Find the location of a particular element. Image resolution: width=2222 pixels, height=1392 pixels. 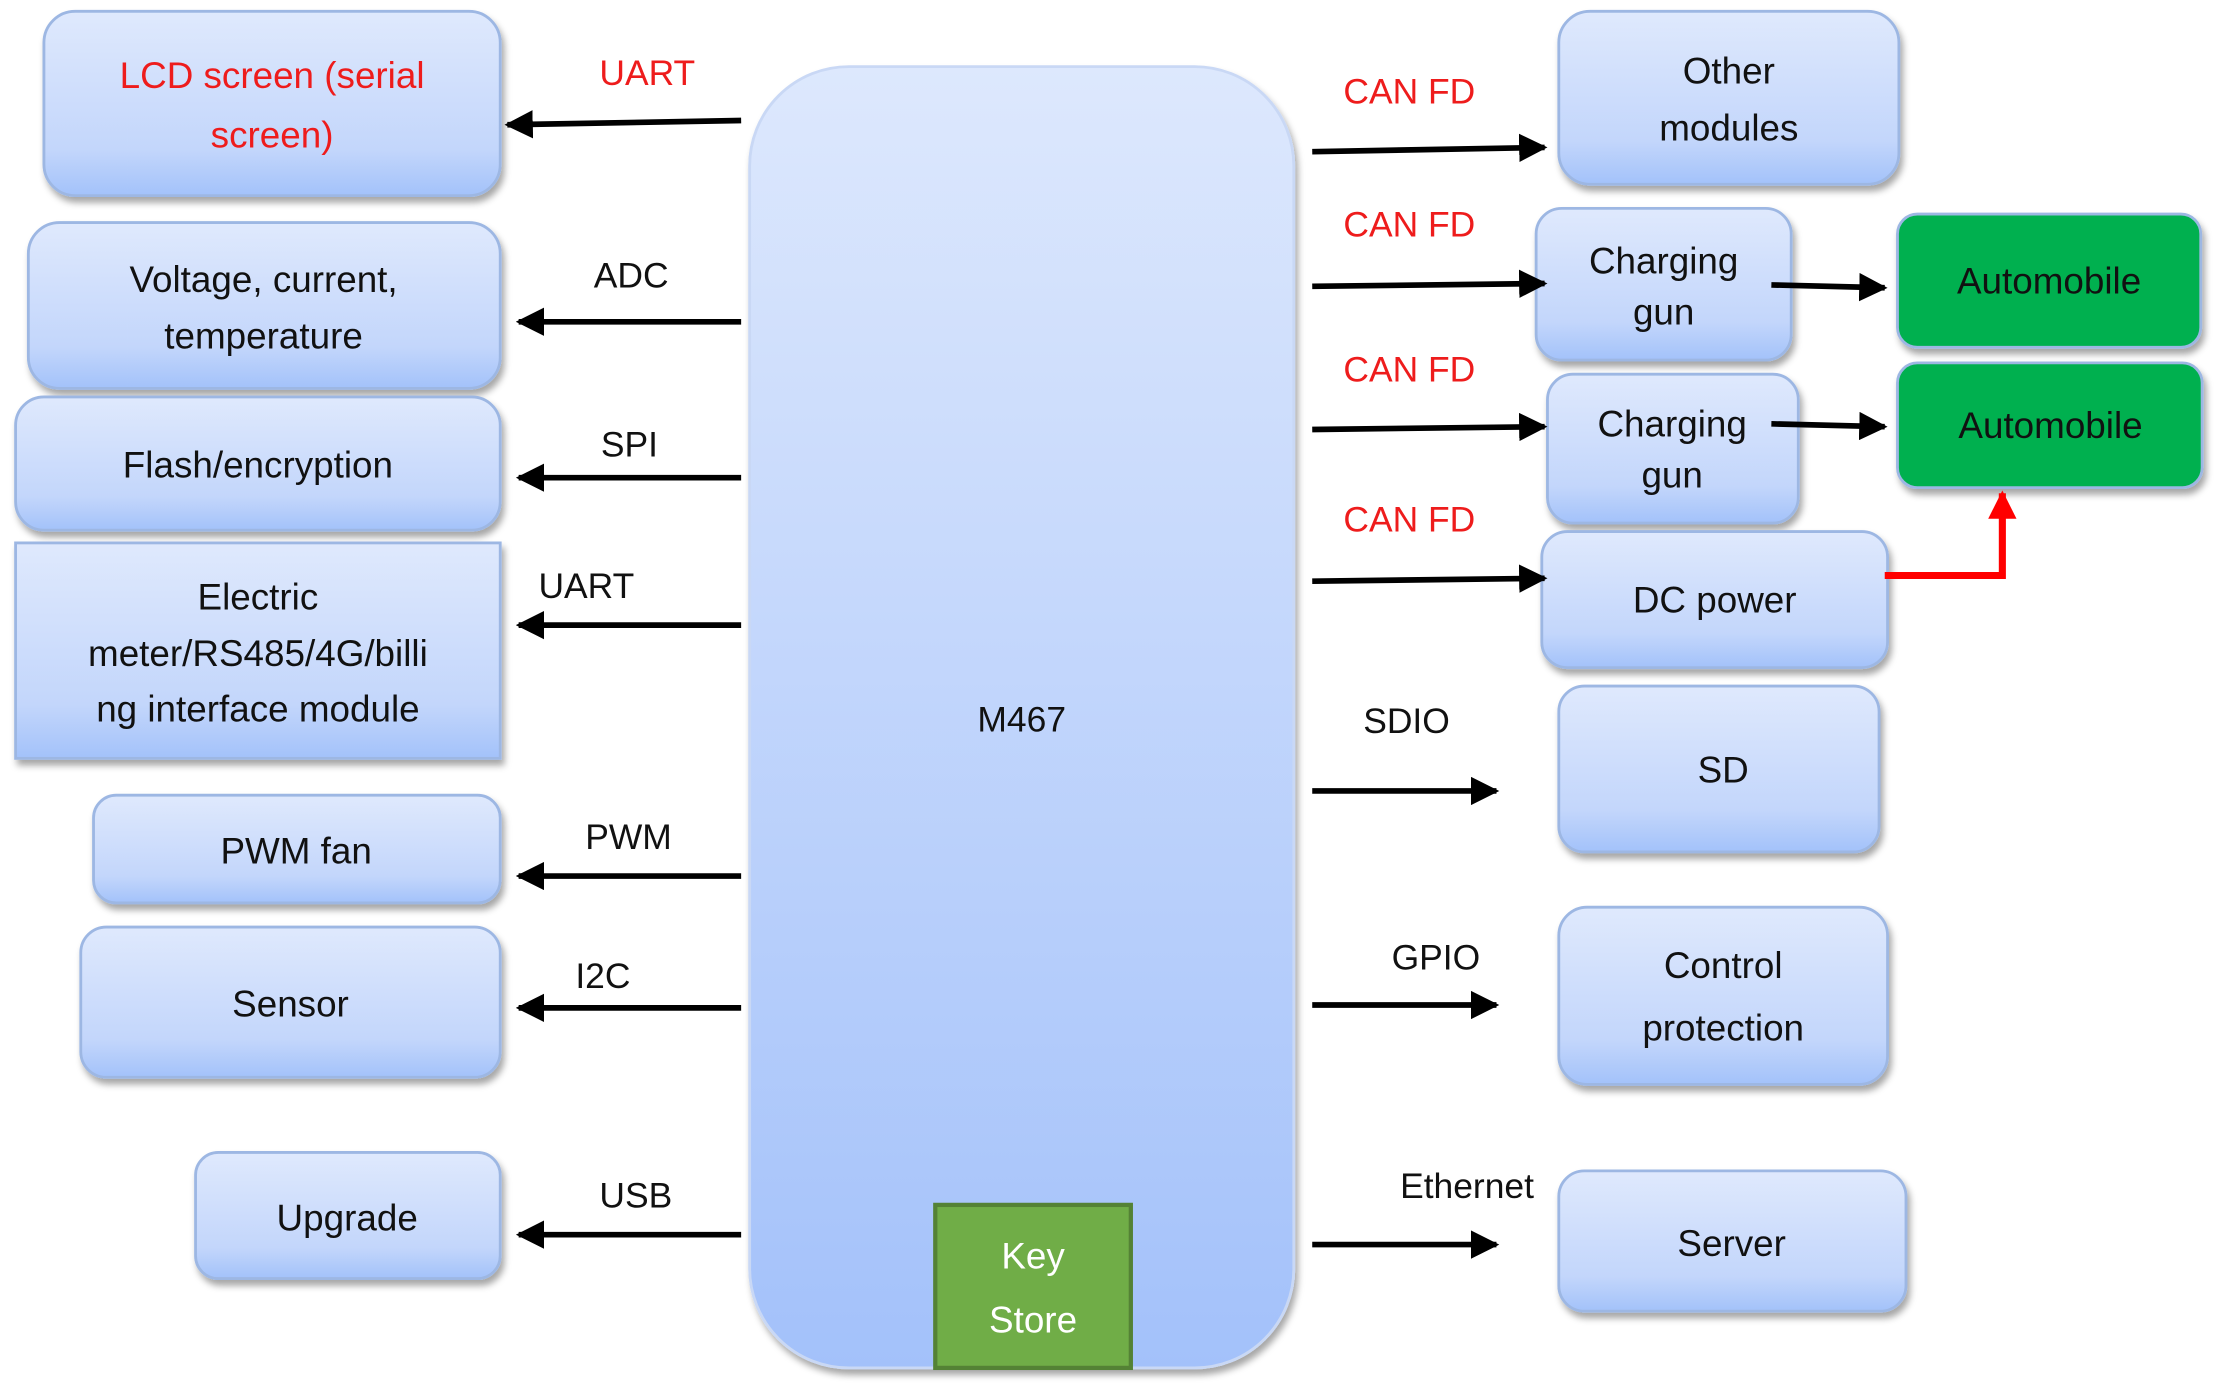

key-store-line-1: Key is located at coordinates (1033, 1256).